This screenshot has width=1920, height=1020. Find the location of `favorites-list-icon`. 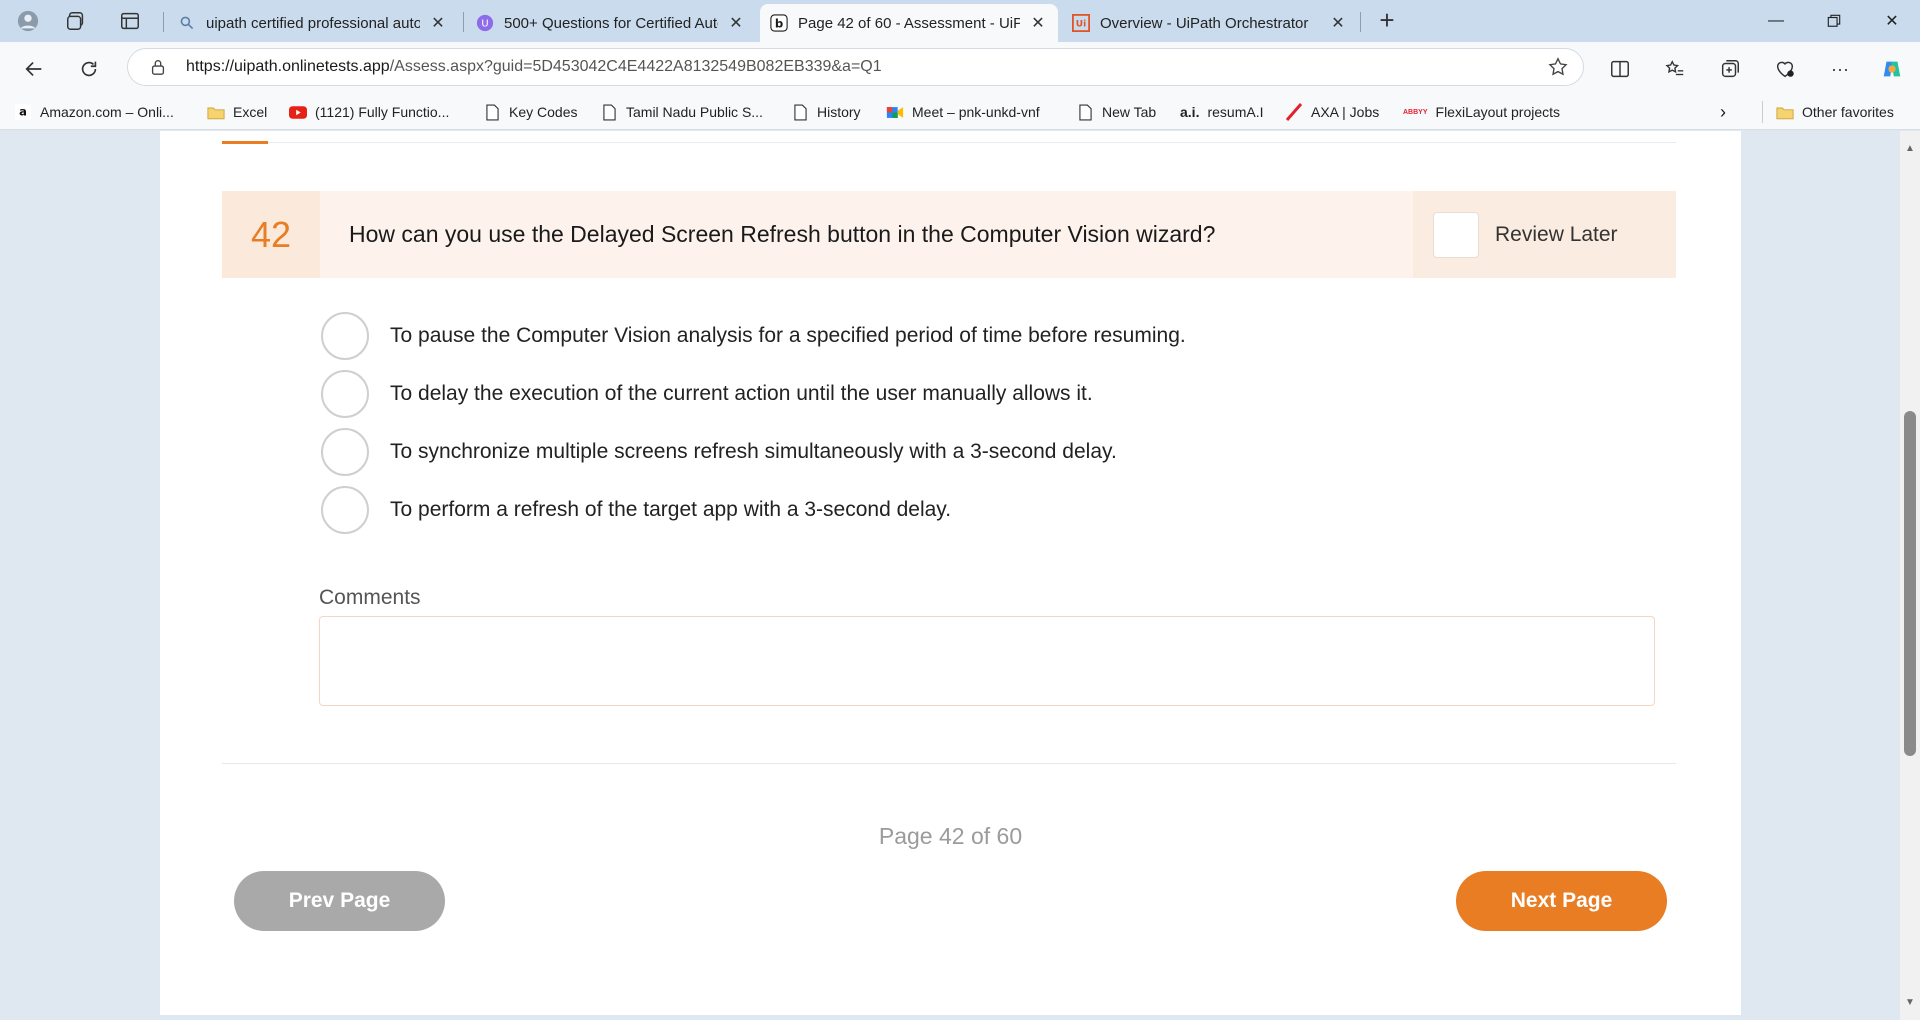

favorites-list-icon is located at coordinates (1674, 68).